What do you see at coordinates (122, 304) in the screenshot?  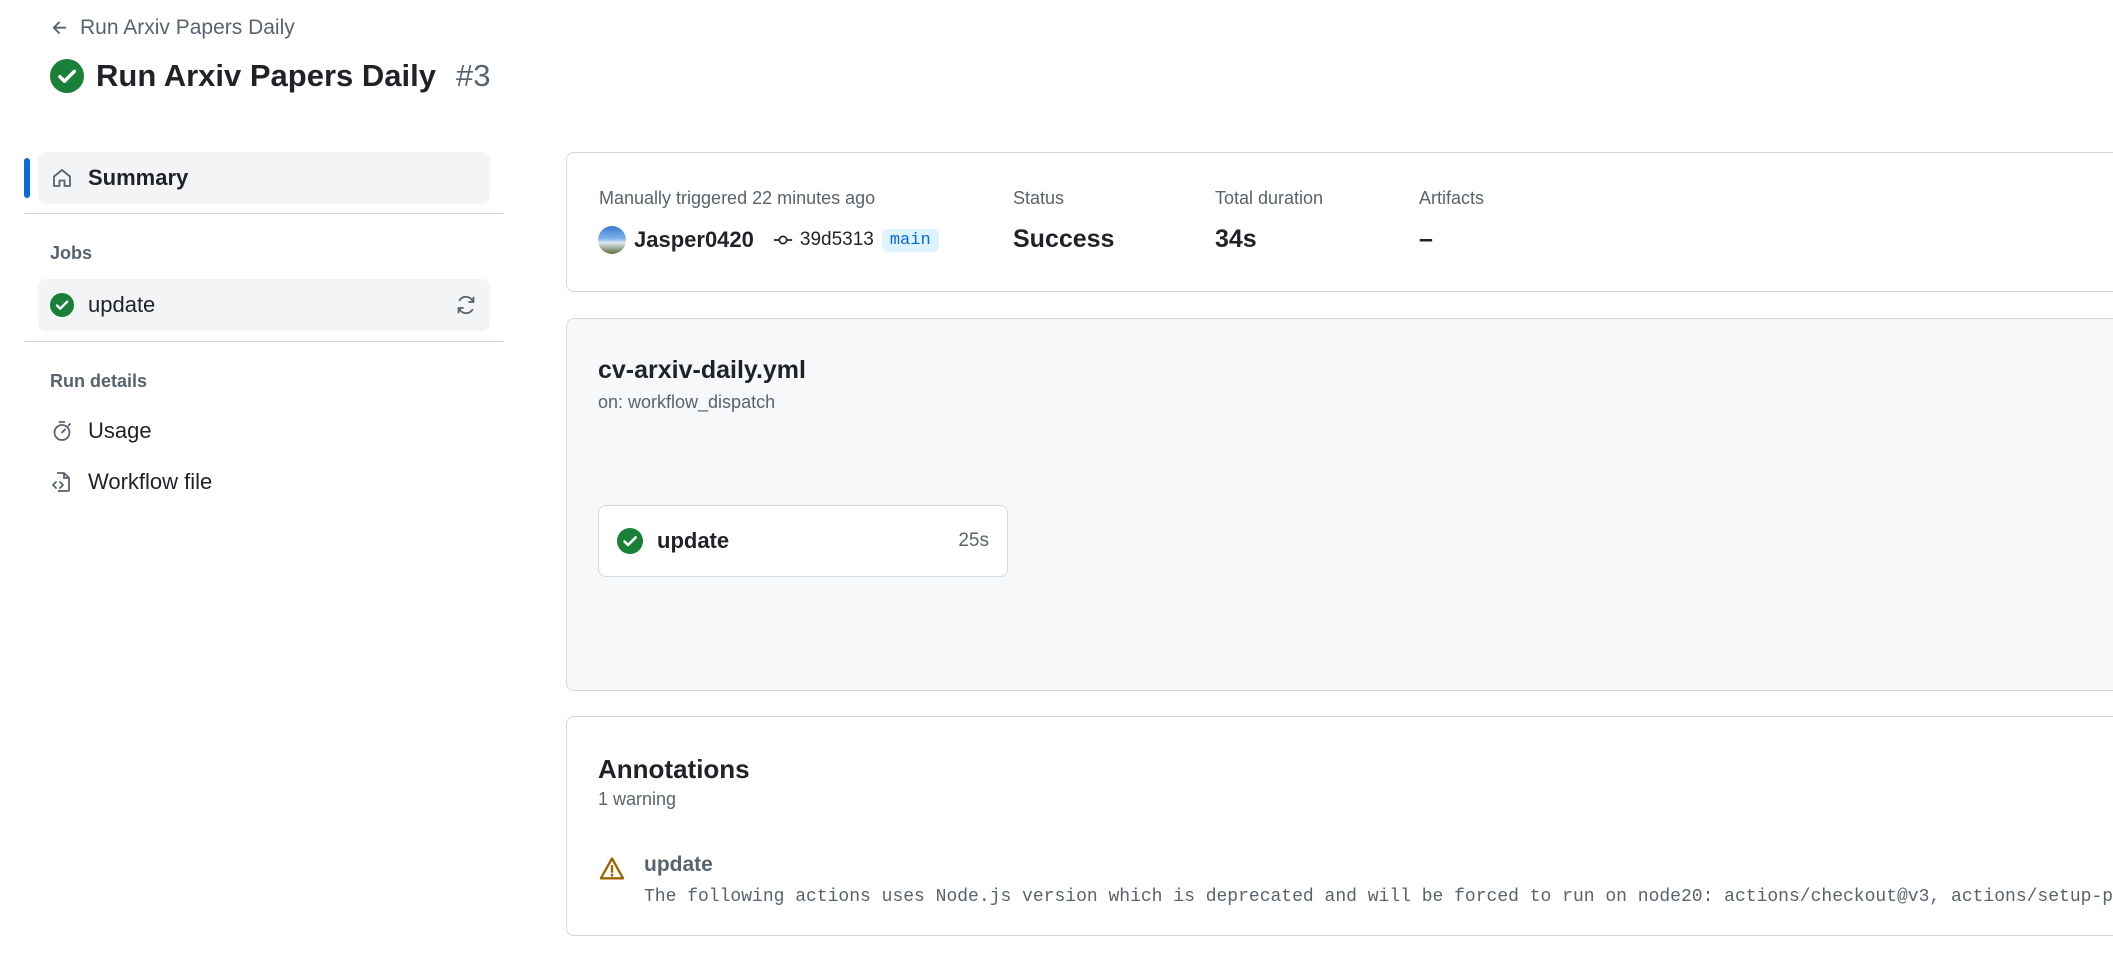 I see `sidebar-item-label: update` at bounding box center [122, 304].